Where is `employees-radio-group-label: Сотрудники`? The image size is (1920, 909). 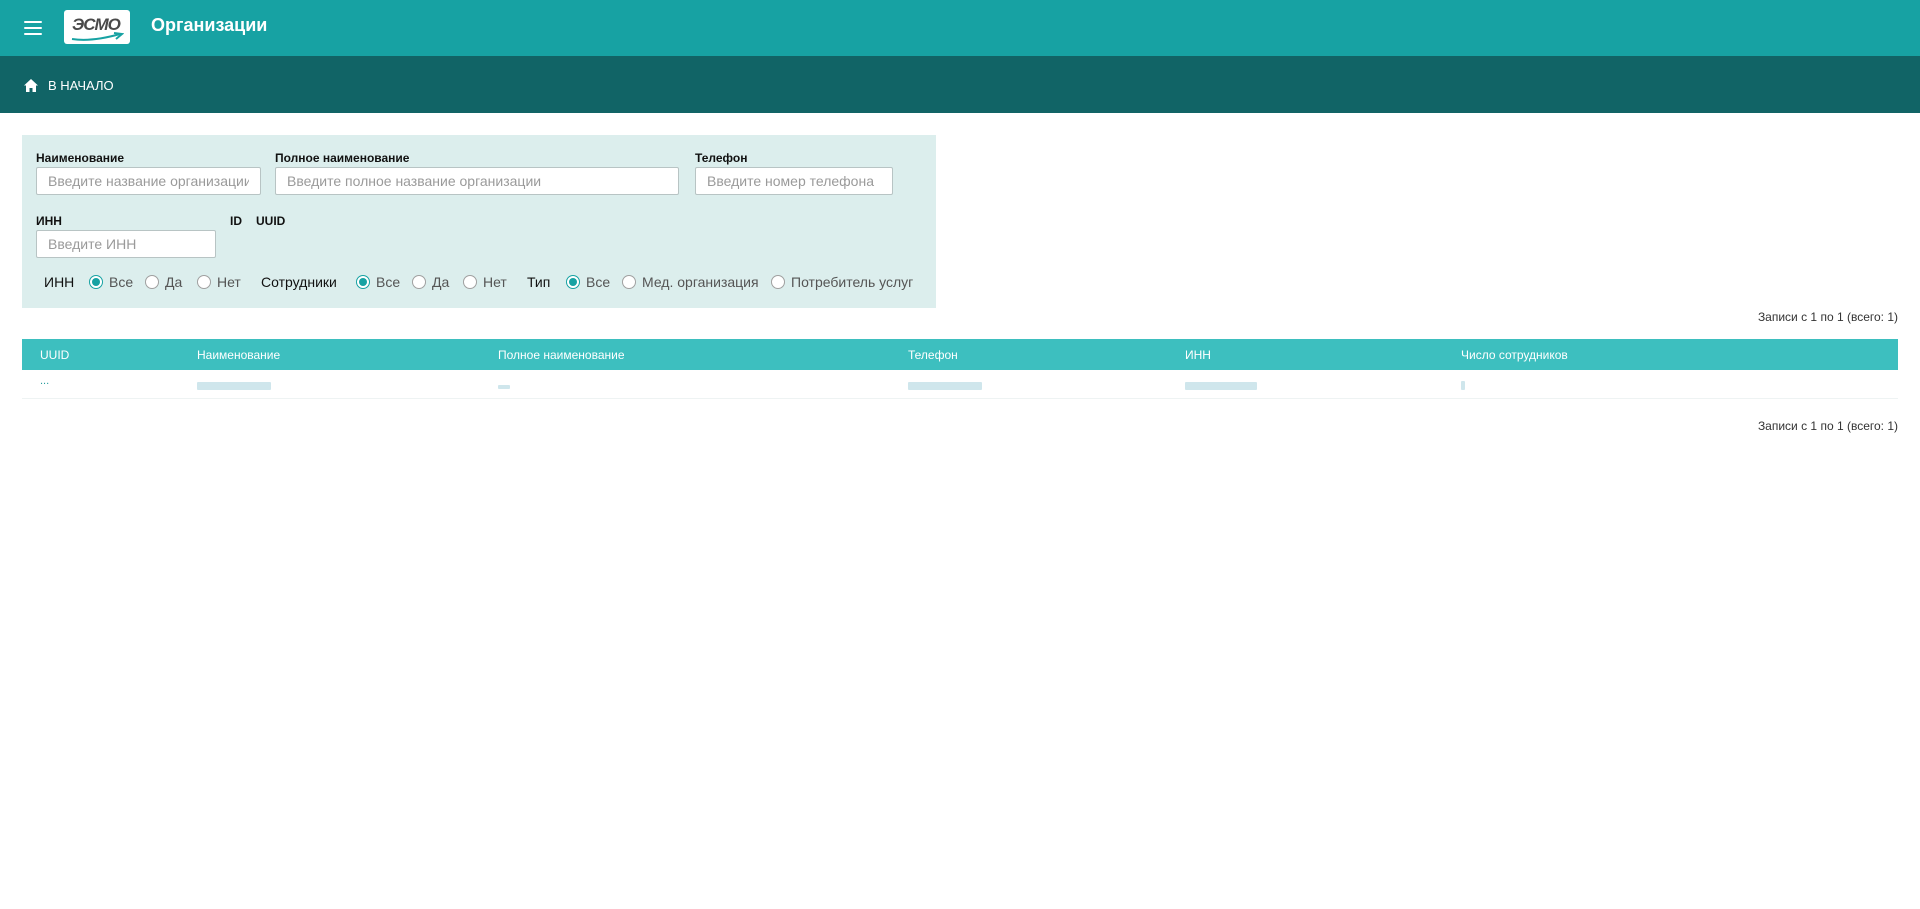 employees-radio-group-label: Сотрудники is located at coordinates (299, 282).